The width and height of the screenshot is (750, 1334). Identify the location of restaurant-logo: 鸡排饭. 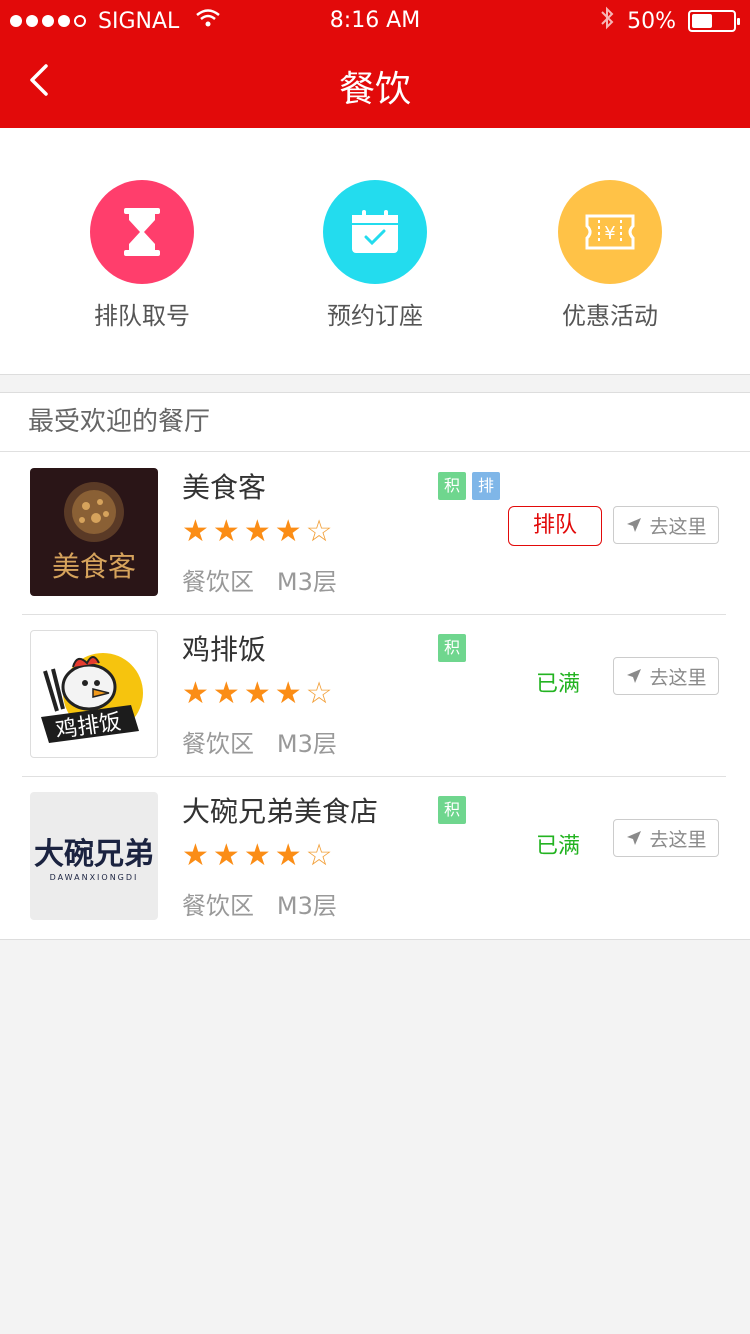
(94, 694).